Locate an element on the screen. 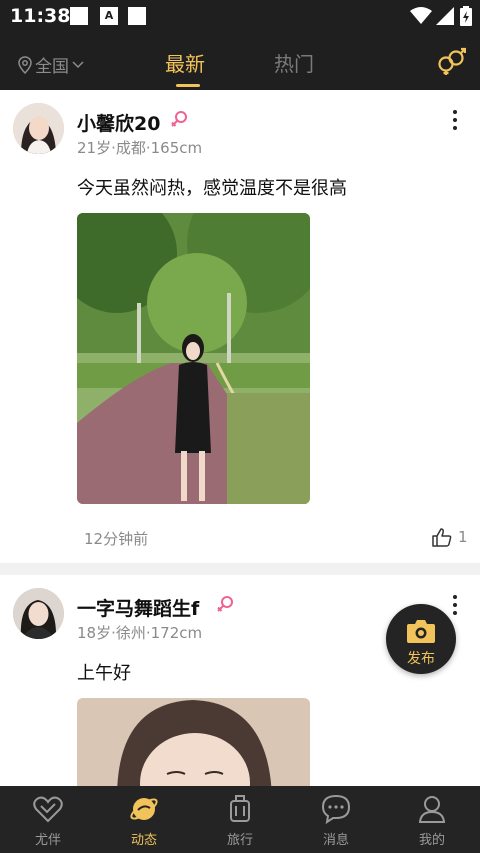 This screenshot has width=480, height=853. nav-label: 动态 is located at coordinates (143, 840).